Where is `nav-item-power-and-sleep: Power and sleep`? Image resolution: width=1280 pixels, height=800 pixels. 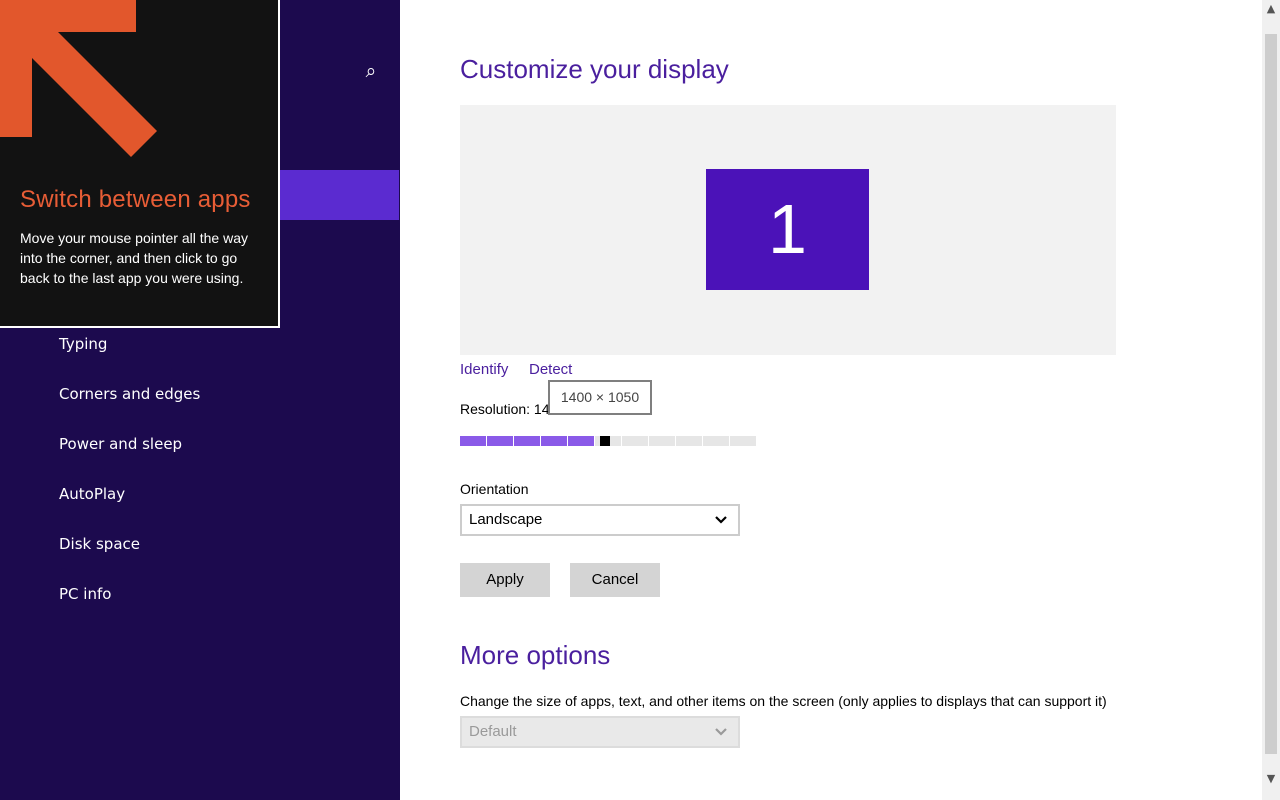
nav-item-power-and-sleep: Power and sleep is located at coordinates (120, 444).